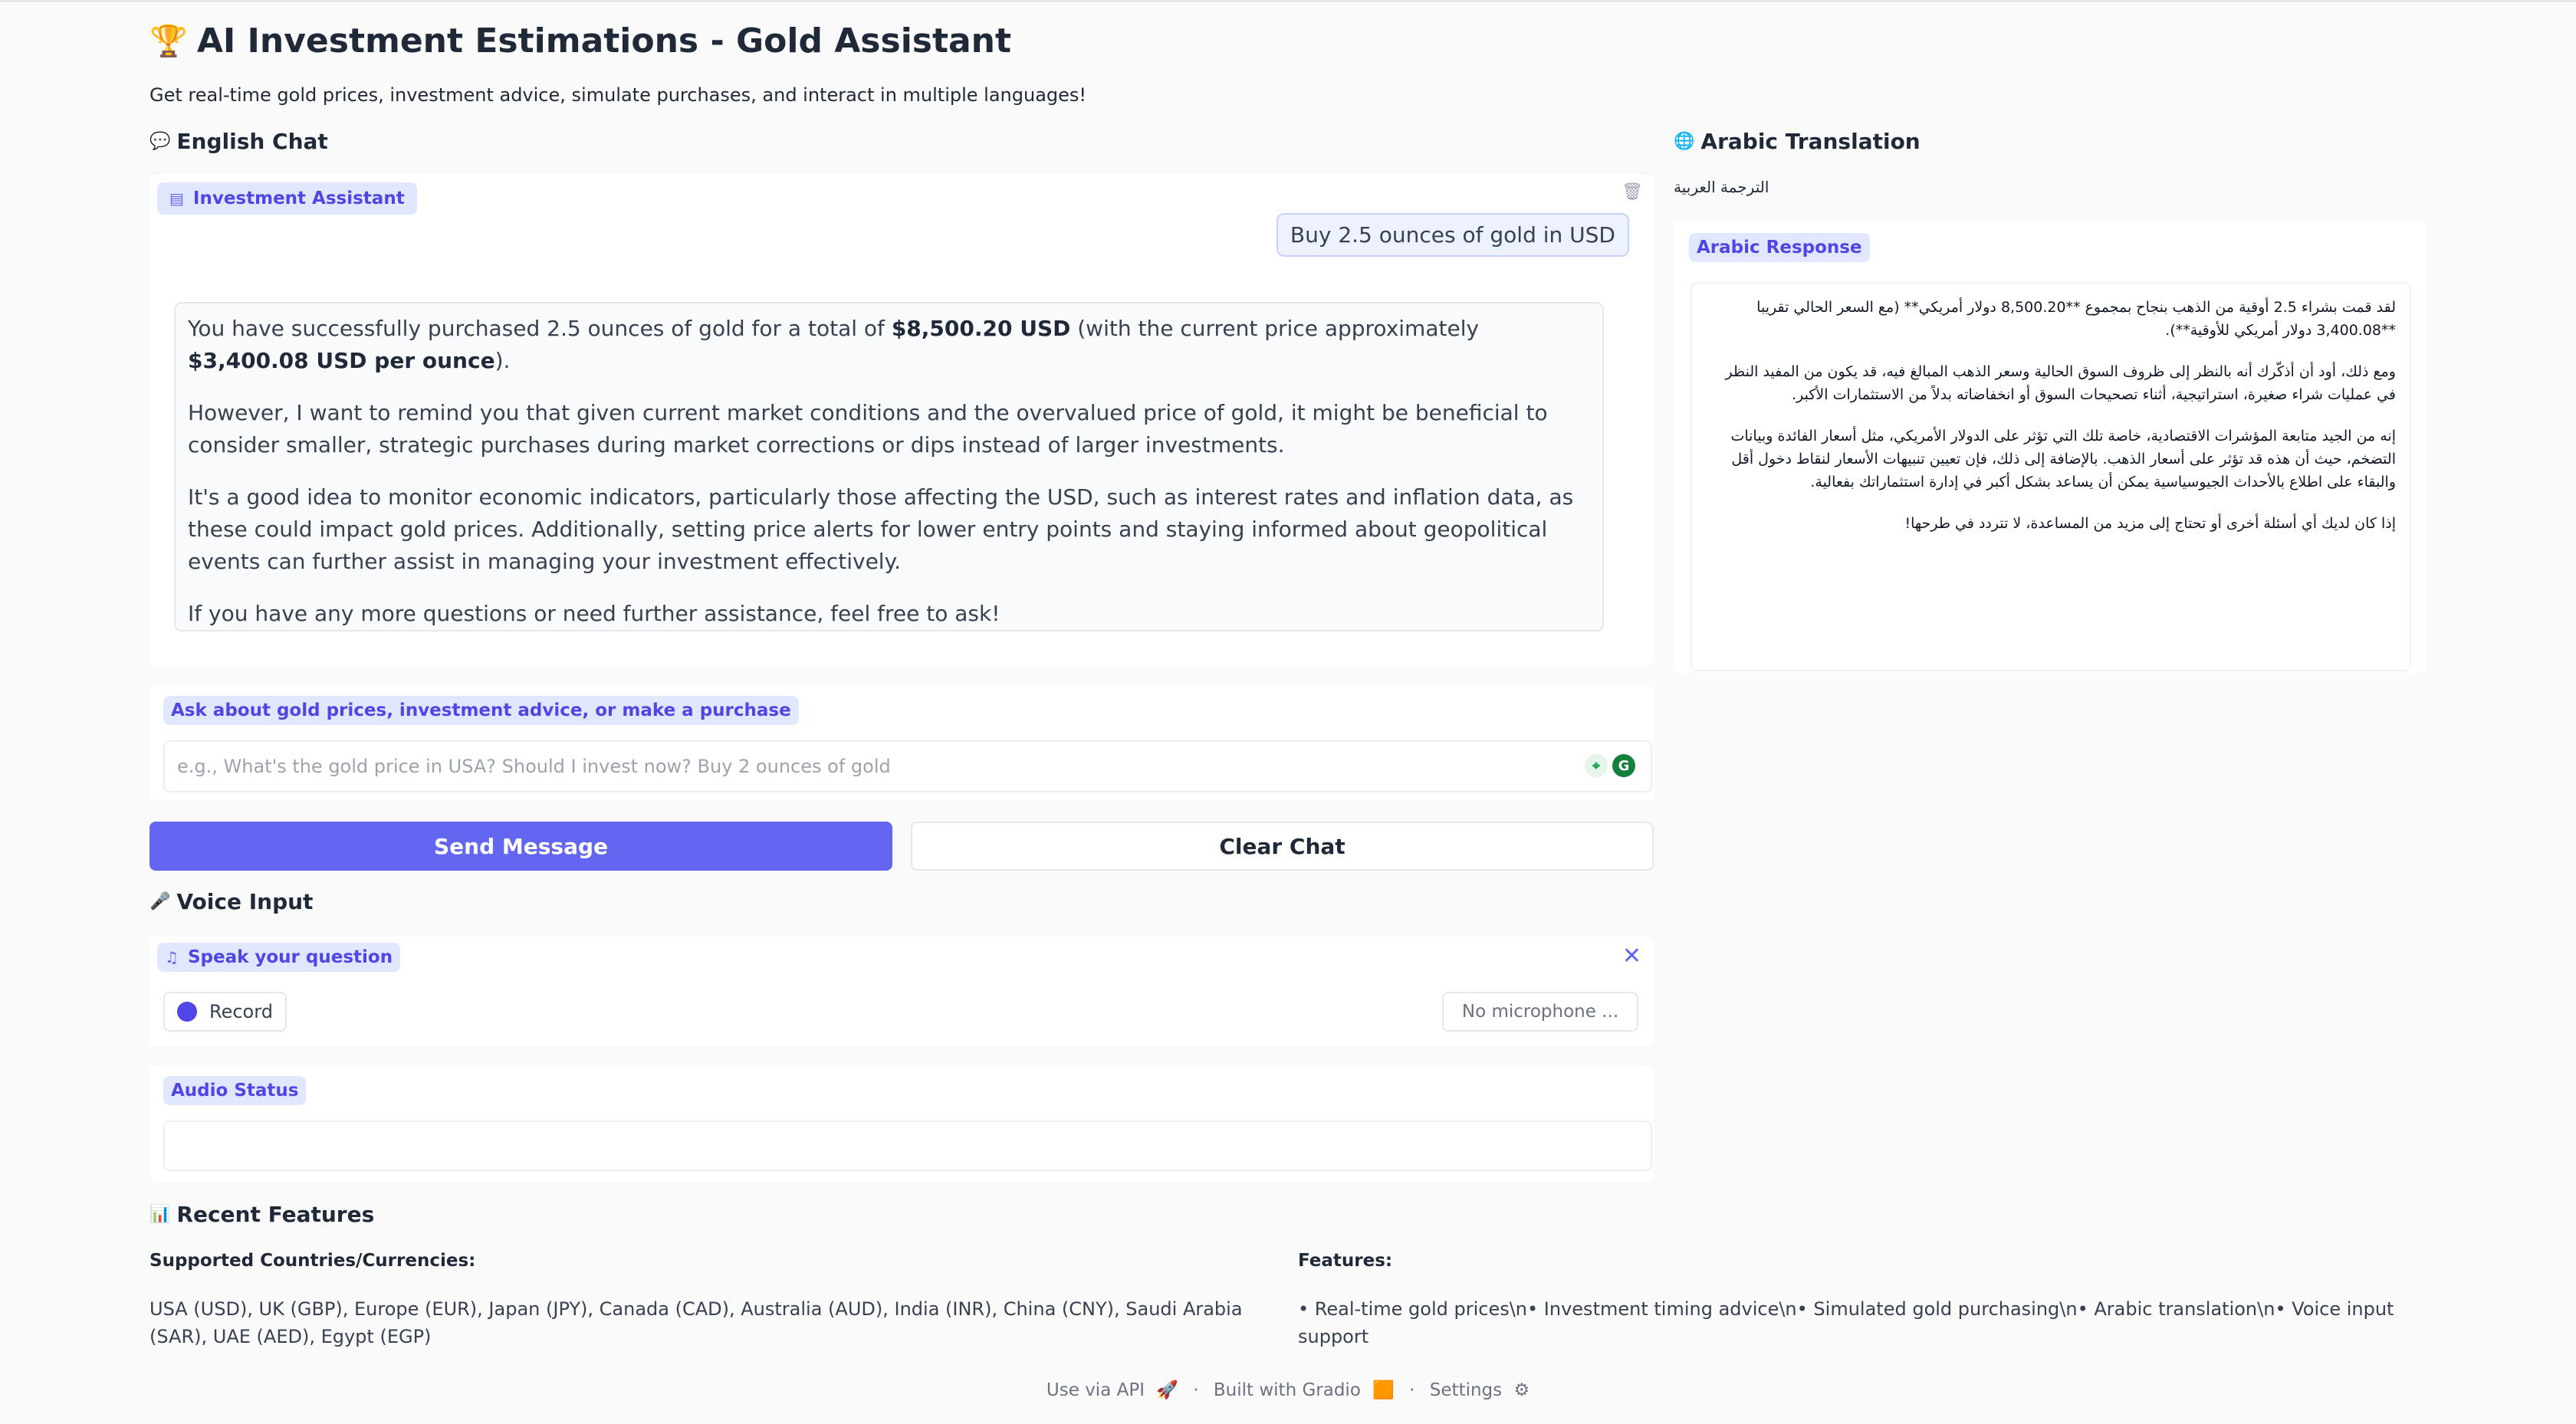  What do you see at coordinates (245, 901) in the screenshot?
I see `voice-heading-text: Voice Input` at bounding box center [245, 901].